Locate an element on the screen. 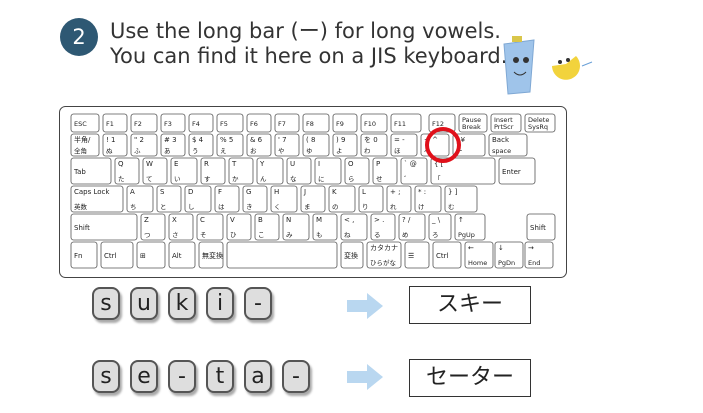 The width and height of the screenshot is (703, 413). keyboard-key: Enter is located at coordinates (517, 171).